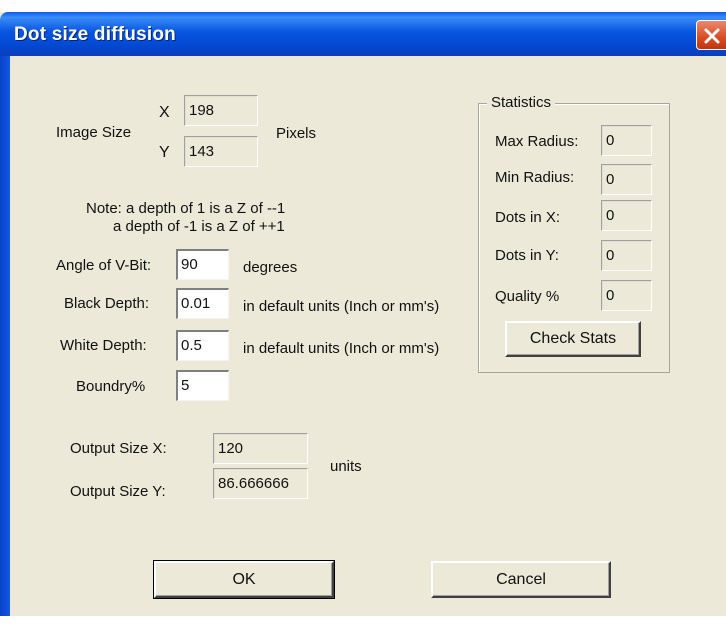  I want to click on check-stats-button: Check Stats, so click(573, 339).